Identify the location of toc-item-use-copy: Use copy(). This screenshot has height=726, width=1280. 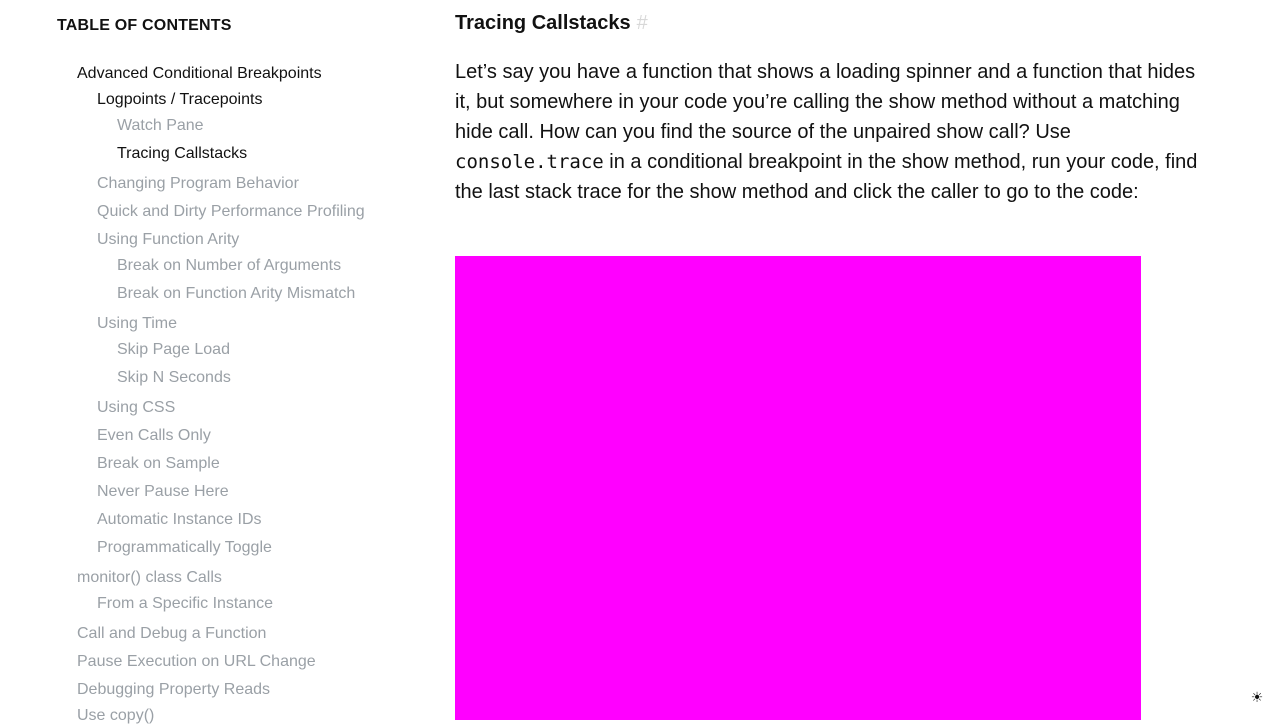
(115, 716).